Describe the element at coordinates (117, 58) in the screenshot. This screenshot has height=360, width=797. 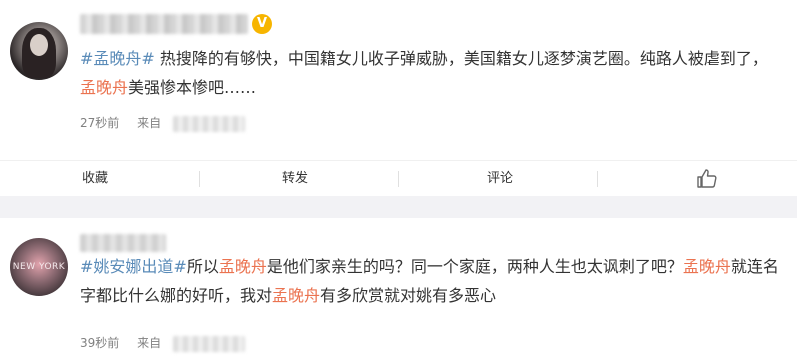
I see `hashtag-link: #孟晚舟#` at that location.